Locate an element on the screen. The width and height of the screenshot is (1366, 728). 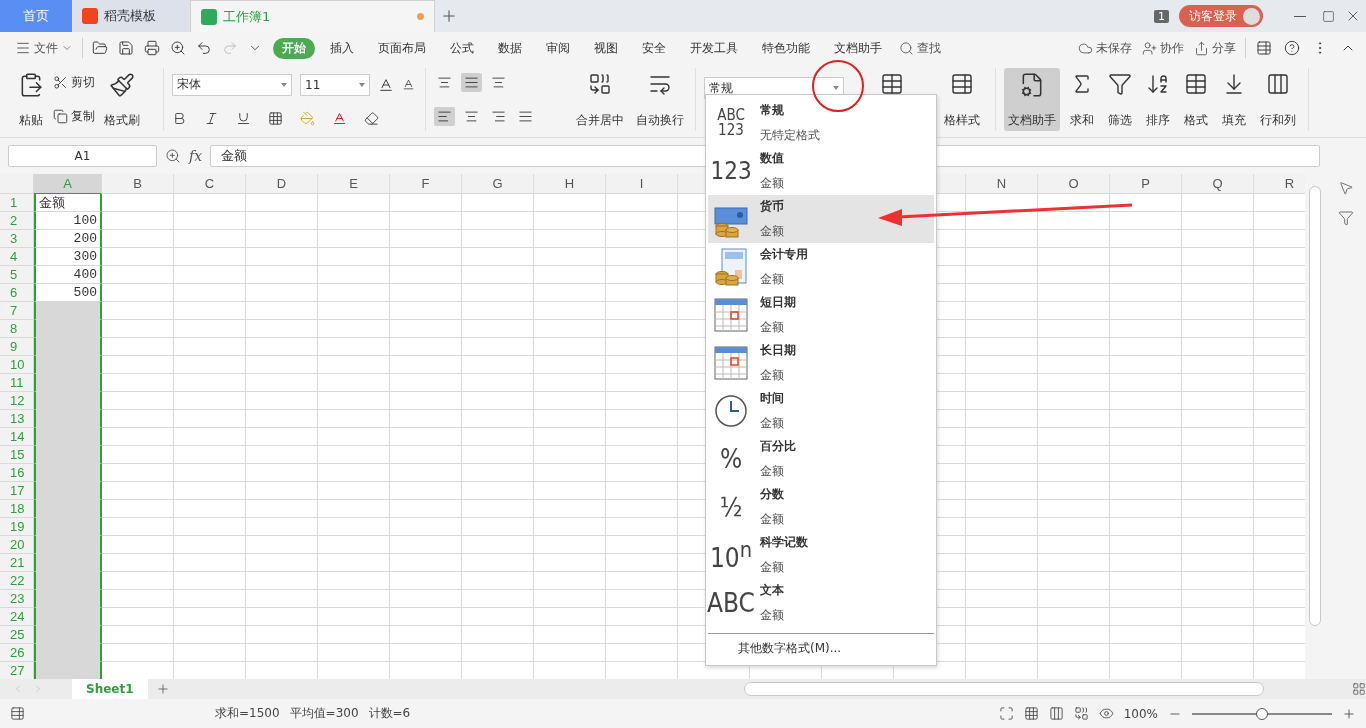
column-header: P is located at coordinates (1146, 184).